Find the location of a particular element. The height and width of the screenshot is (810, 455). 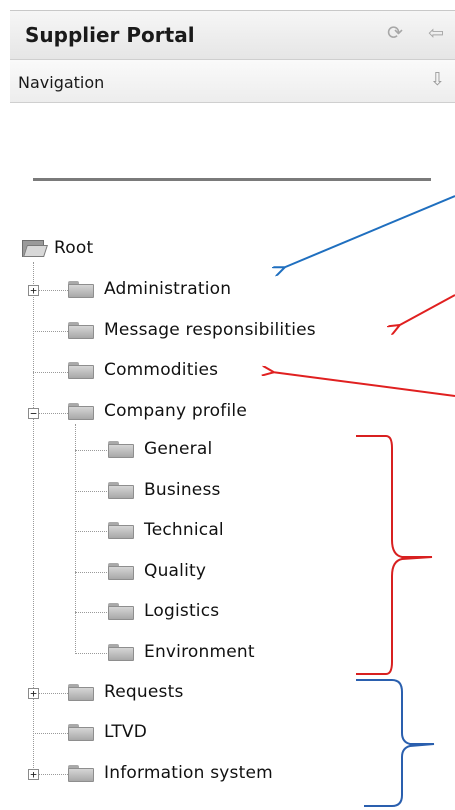

expand-toggle-administration: + is located at coordinates (33, 290).